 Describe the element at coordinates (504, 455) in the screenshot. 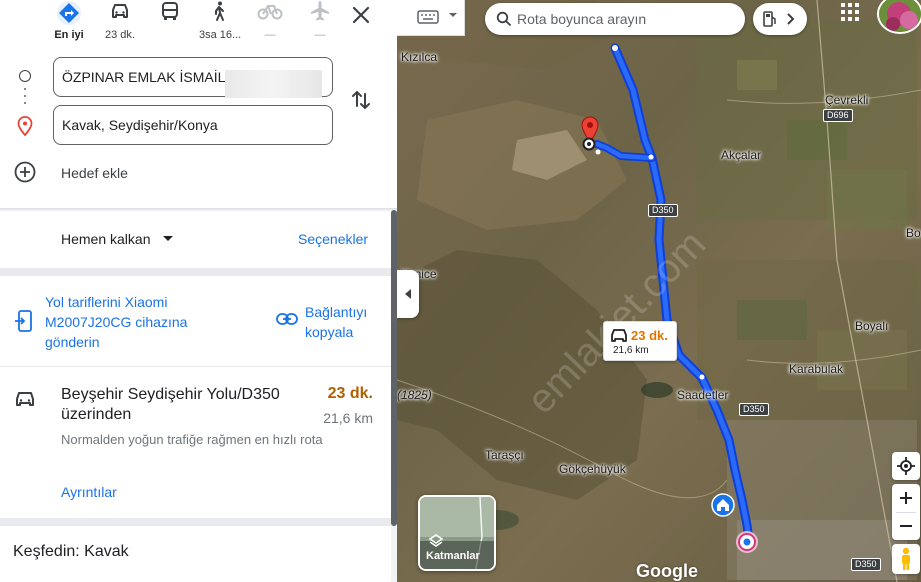

I see `place-label: Taraşçı` at that location.